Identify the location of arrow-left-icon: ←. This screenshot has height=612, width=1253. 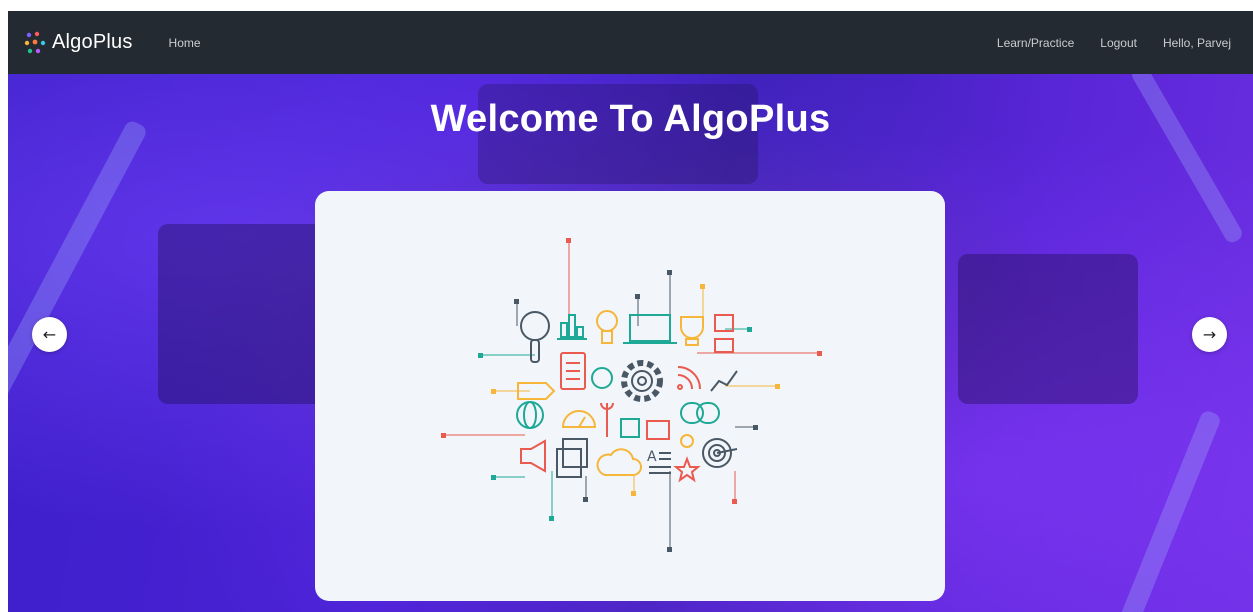
(49, 334).